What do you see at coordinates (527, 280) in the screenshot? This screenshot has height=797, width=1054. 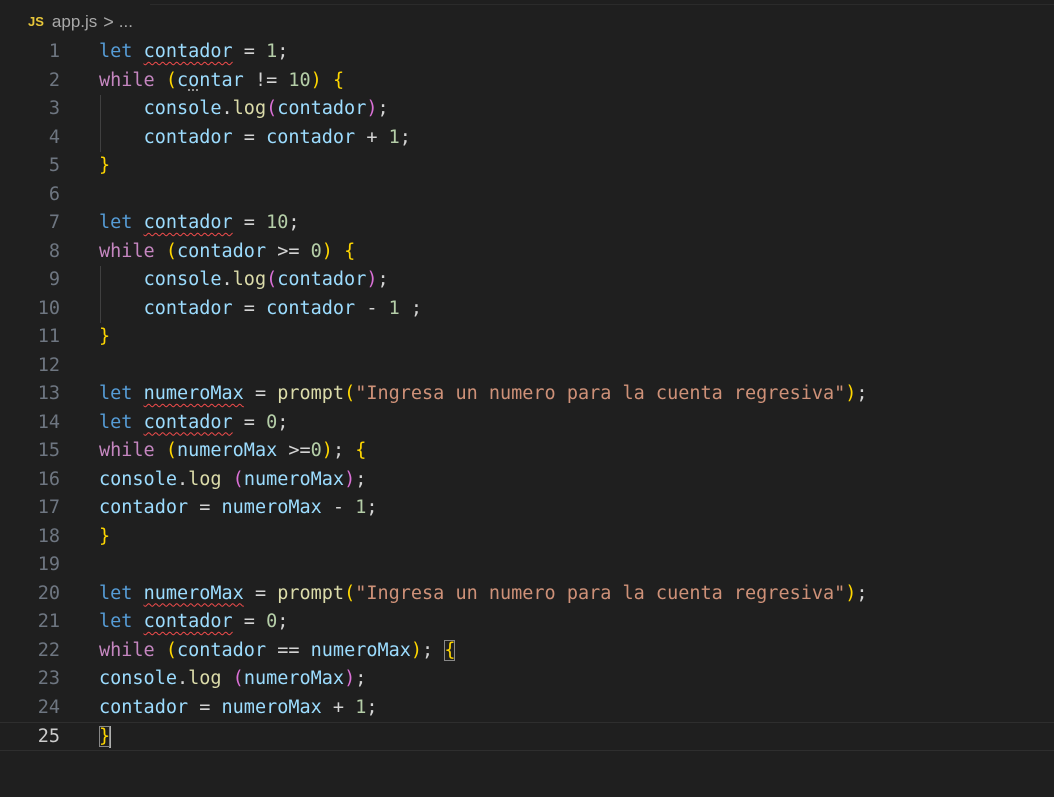 I see `code-line: 9 console.log(contador);` at bounding box center [527, 280].